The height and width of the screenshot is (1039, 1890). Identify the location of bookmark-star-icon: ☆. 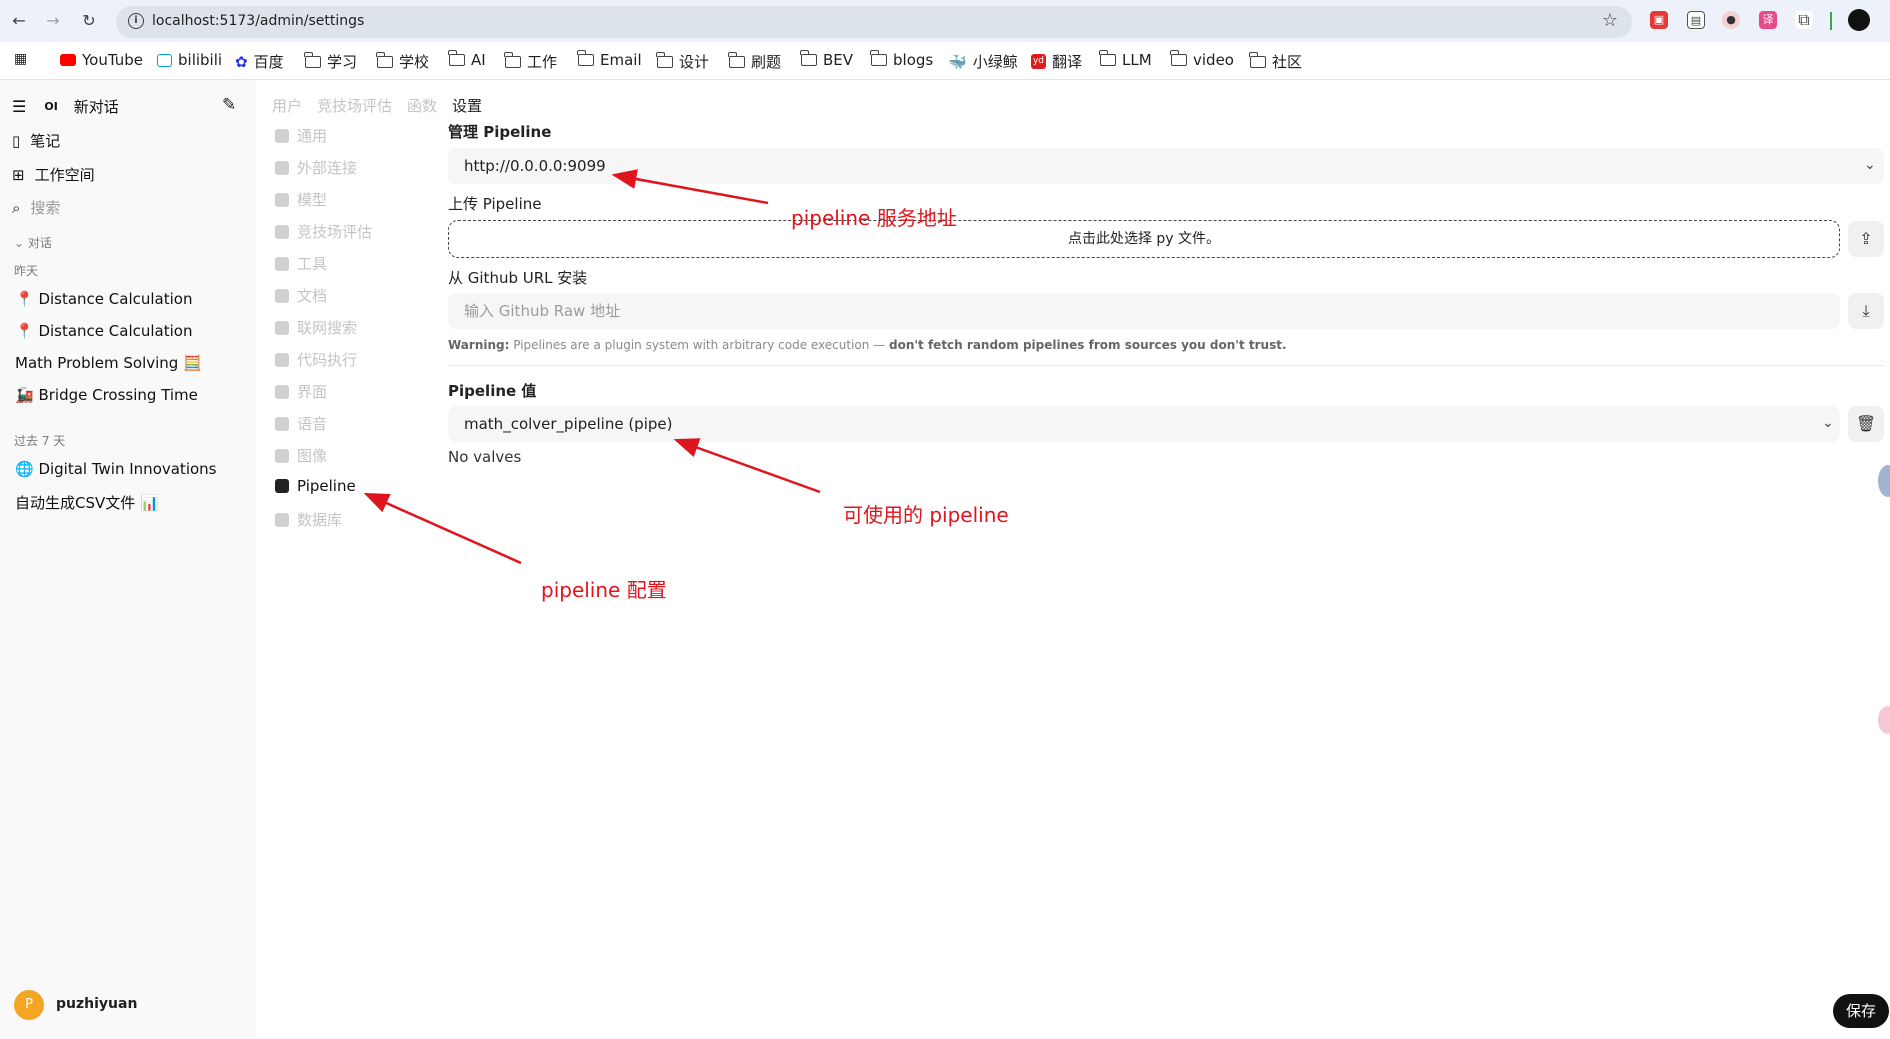
(1610, 20).